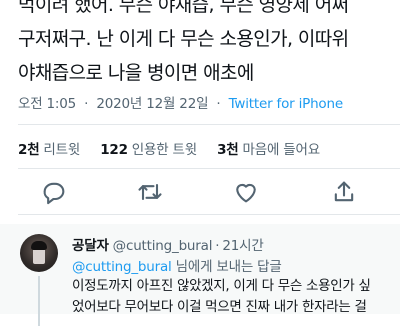 The image size is (400, 326). What do you see at coordinates (39, 301) in the screenshot?
I see `thread-line` at bounding box center [39, 301].